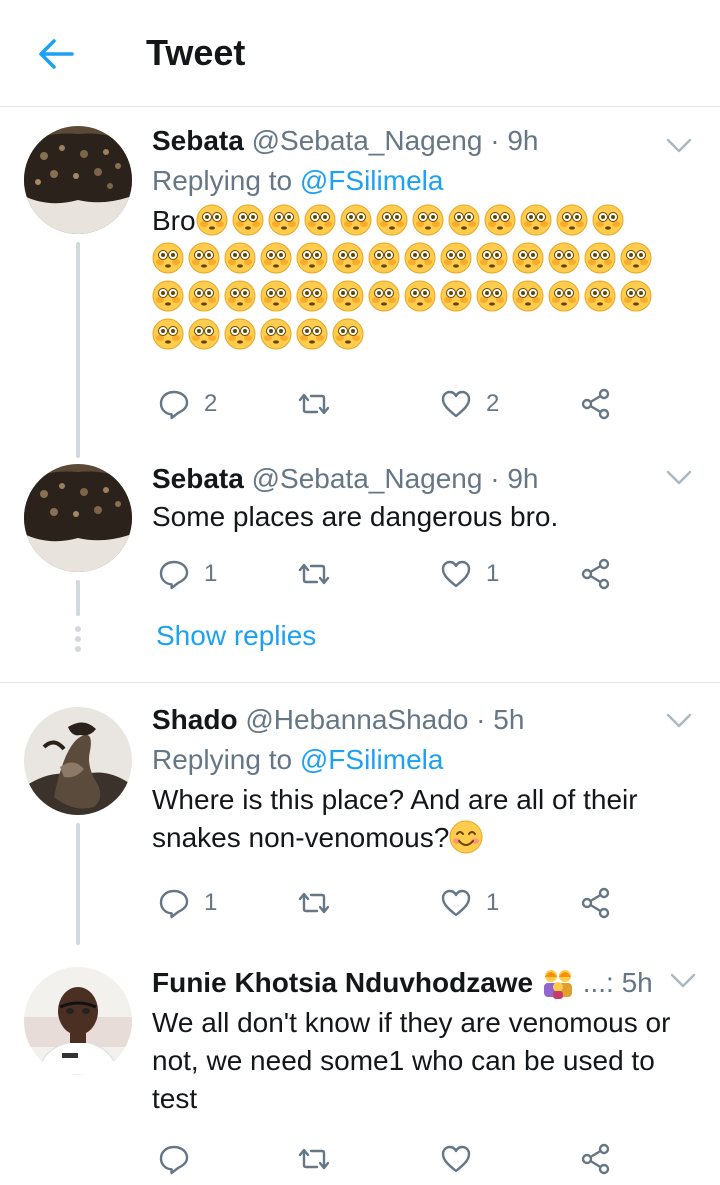 The height and width of the screenshot is (1185, 720). What do you see at coordinates (342, 982) in the screenshot?
I see `display-name: Funie Khotsia Nduvhodzawe` at bounding box center [342, 982].